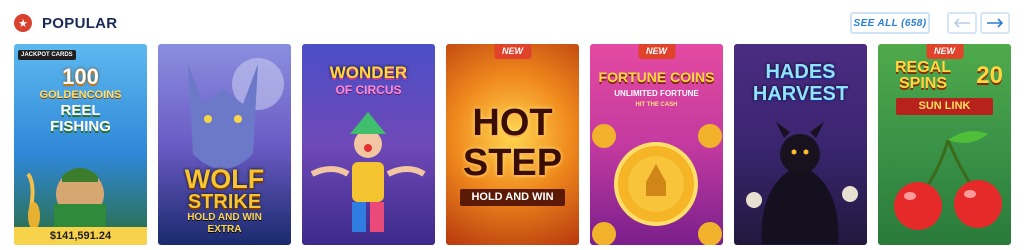  Describe the element at coordinates (224, 144) in the screenshot. I see `game-card: WOLF STRIKE HOLD AND WIN EXTRA` at that location.